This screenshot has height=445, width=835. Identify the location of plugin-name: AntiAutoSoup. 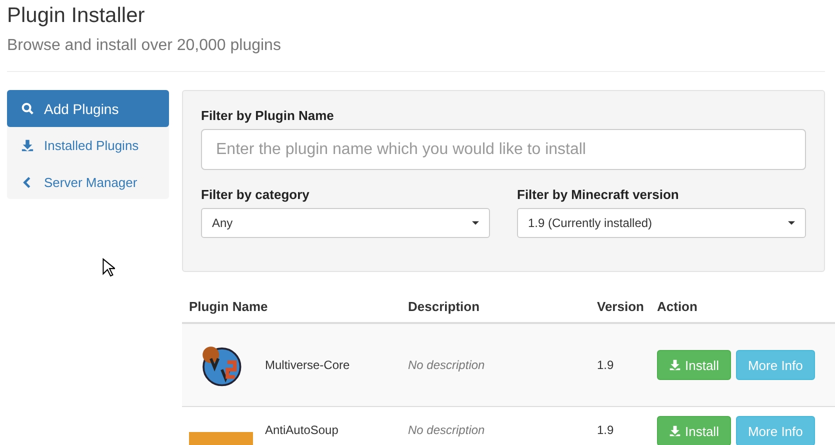
(301, 429).